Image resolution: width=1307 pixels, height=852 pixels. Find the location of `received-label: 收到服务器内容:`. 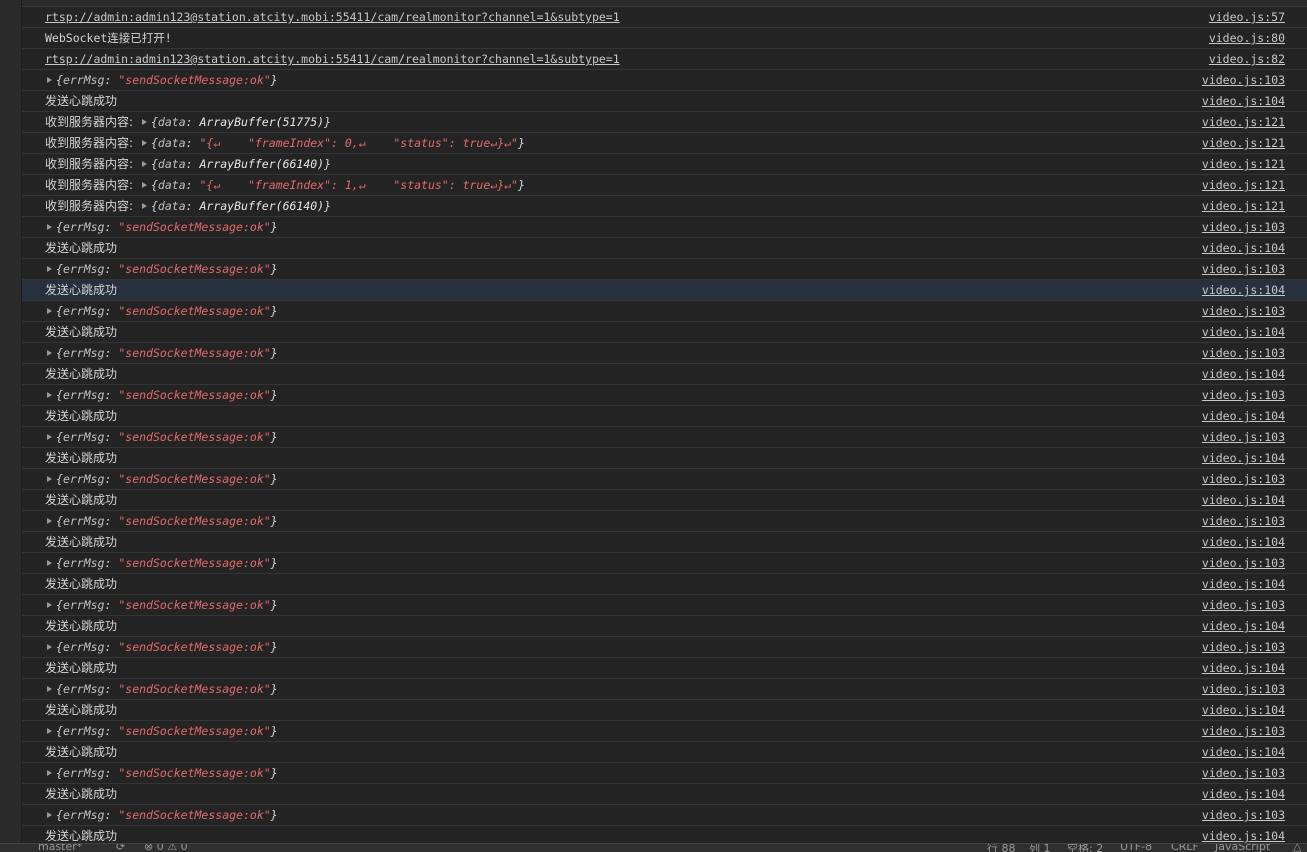

received-label: 收到服务器内容: is located at coordinates (89, 143).